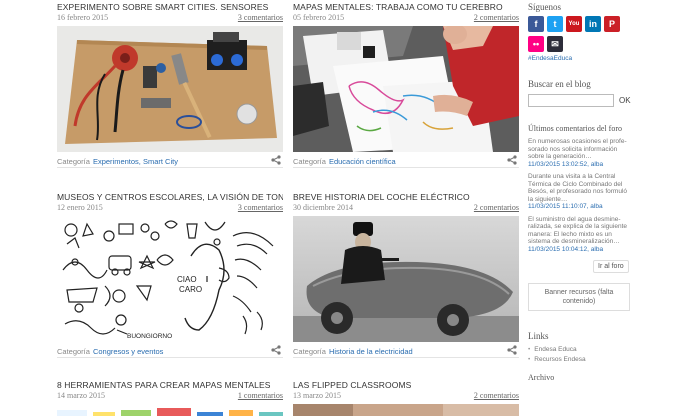  What do you see at coordinates (83, 17) in the screenshot?
I see `post-date: 16 febrero 2015` at bounding box center [83, 17].